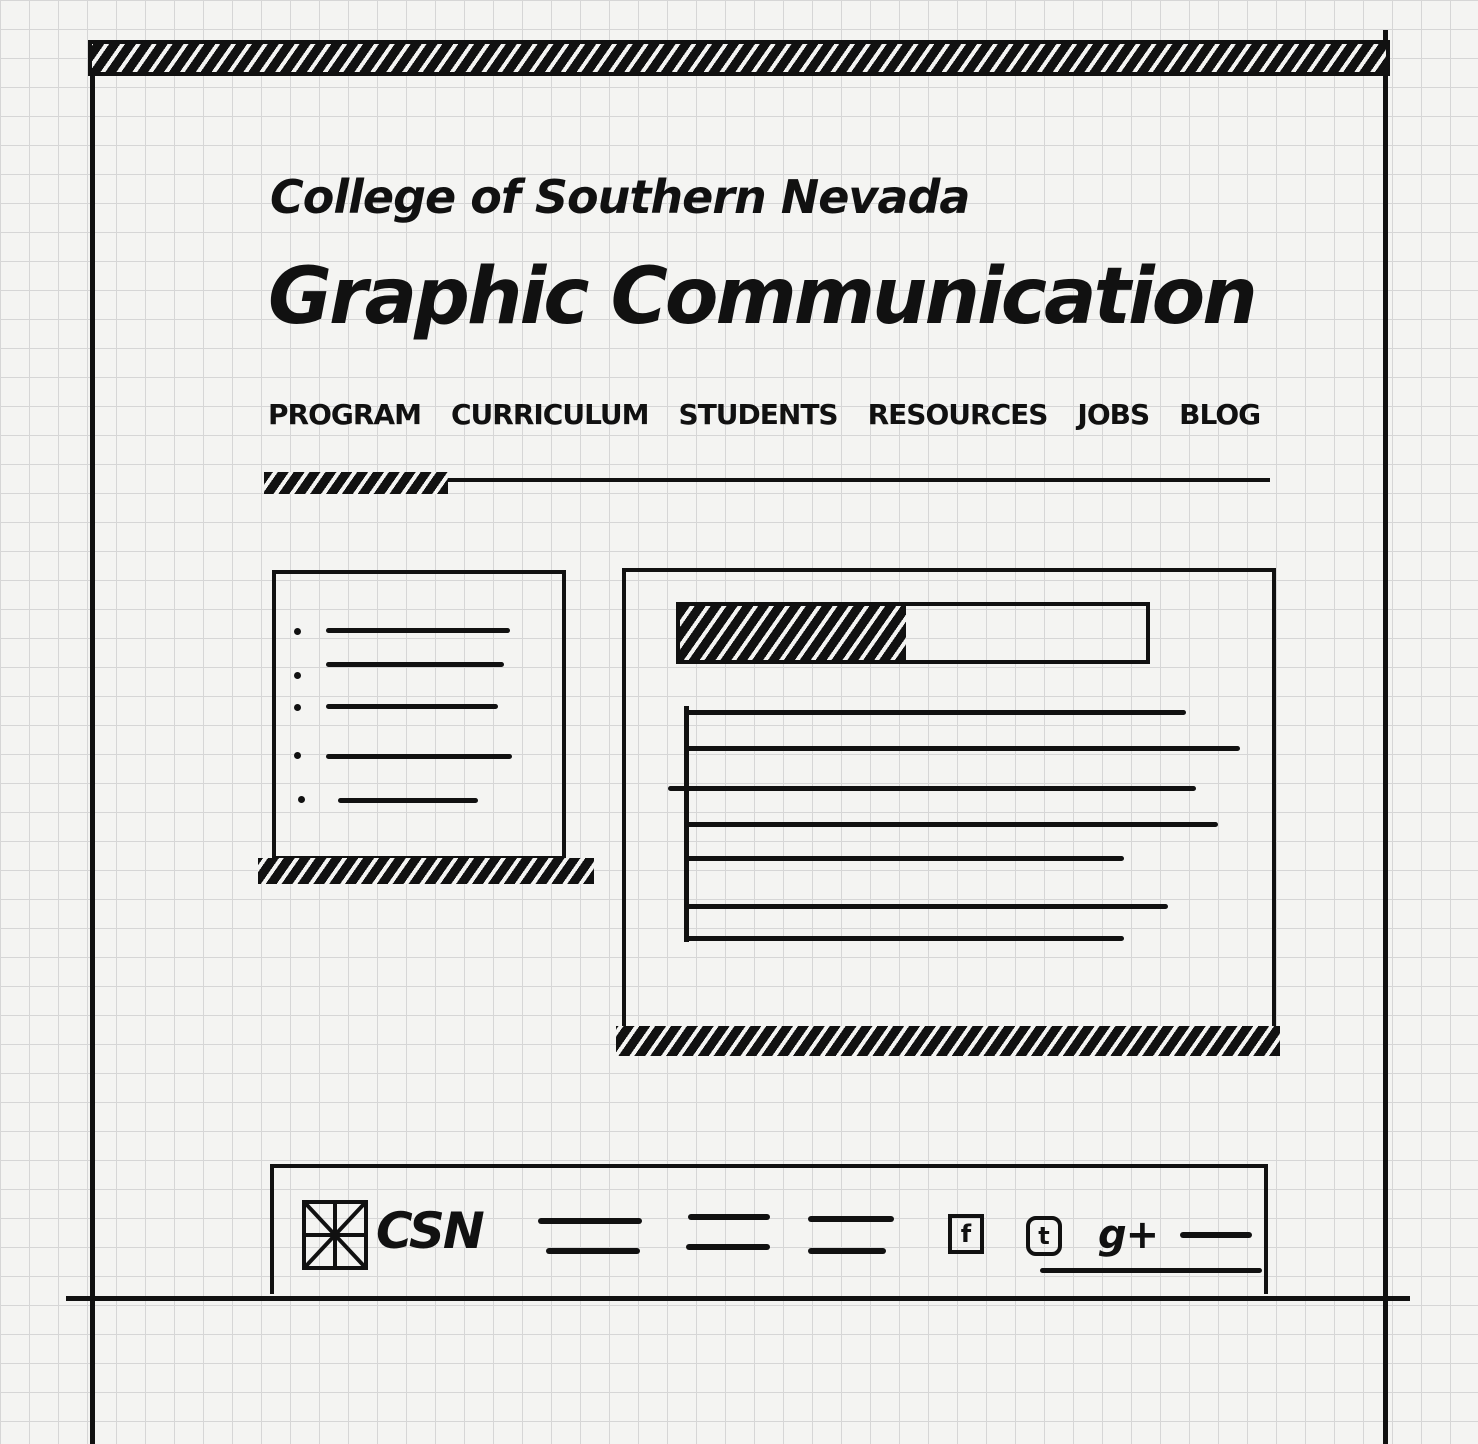 This screenshot has height=1444, width=1478. I want to click on content-heading-fill, so click(793, 633).